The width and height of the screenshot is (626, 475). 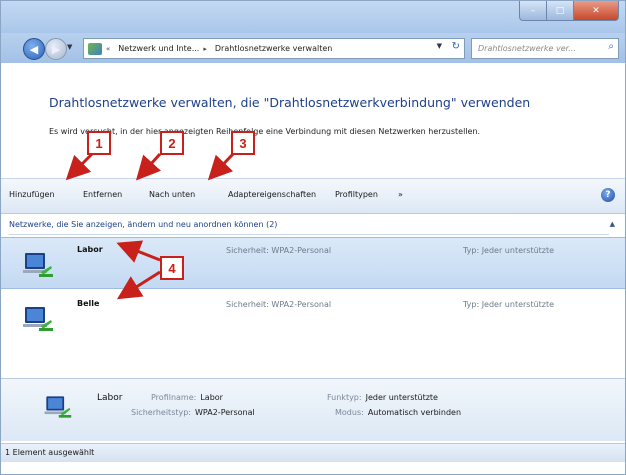 What do you see at coordinates (108, 49) in the screenshot?
I see `breadcrumb-overflow-icon: «` at bounding box center [108, 49].